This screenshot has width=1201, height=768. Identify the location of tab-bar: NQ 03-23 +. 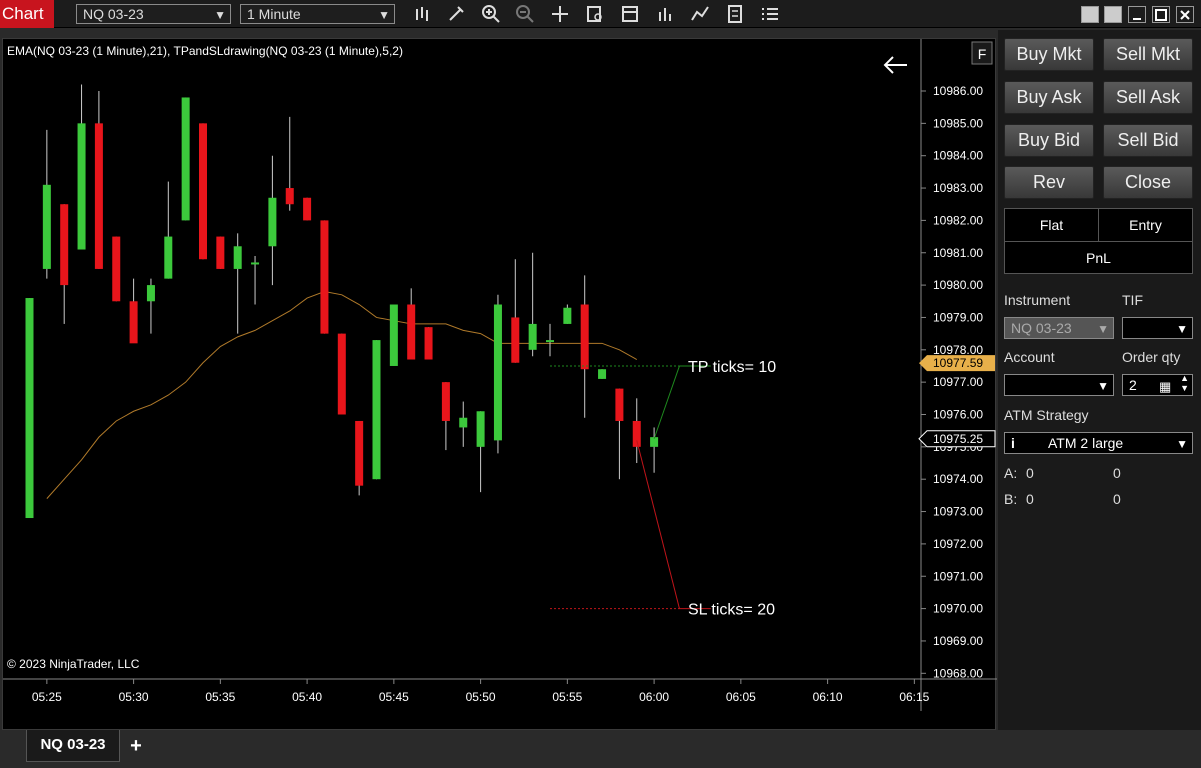
(600, 749).